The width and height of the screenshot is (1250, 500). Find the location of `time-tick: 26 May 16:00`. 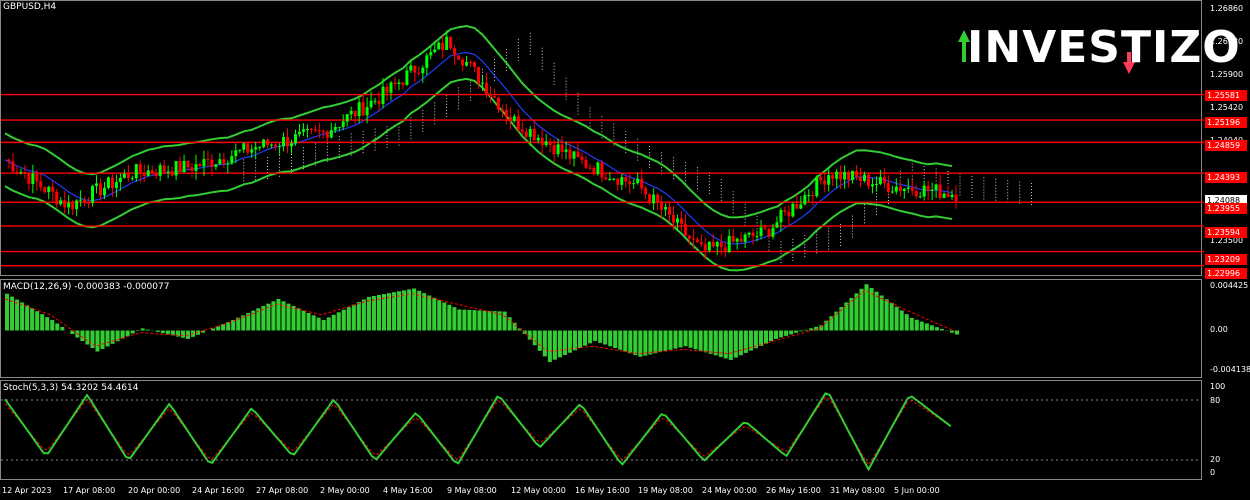

time-tick: 26 May 16:00 is located at coordinates (793, 490).